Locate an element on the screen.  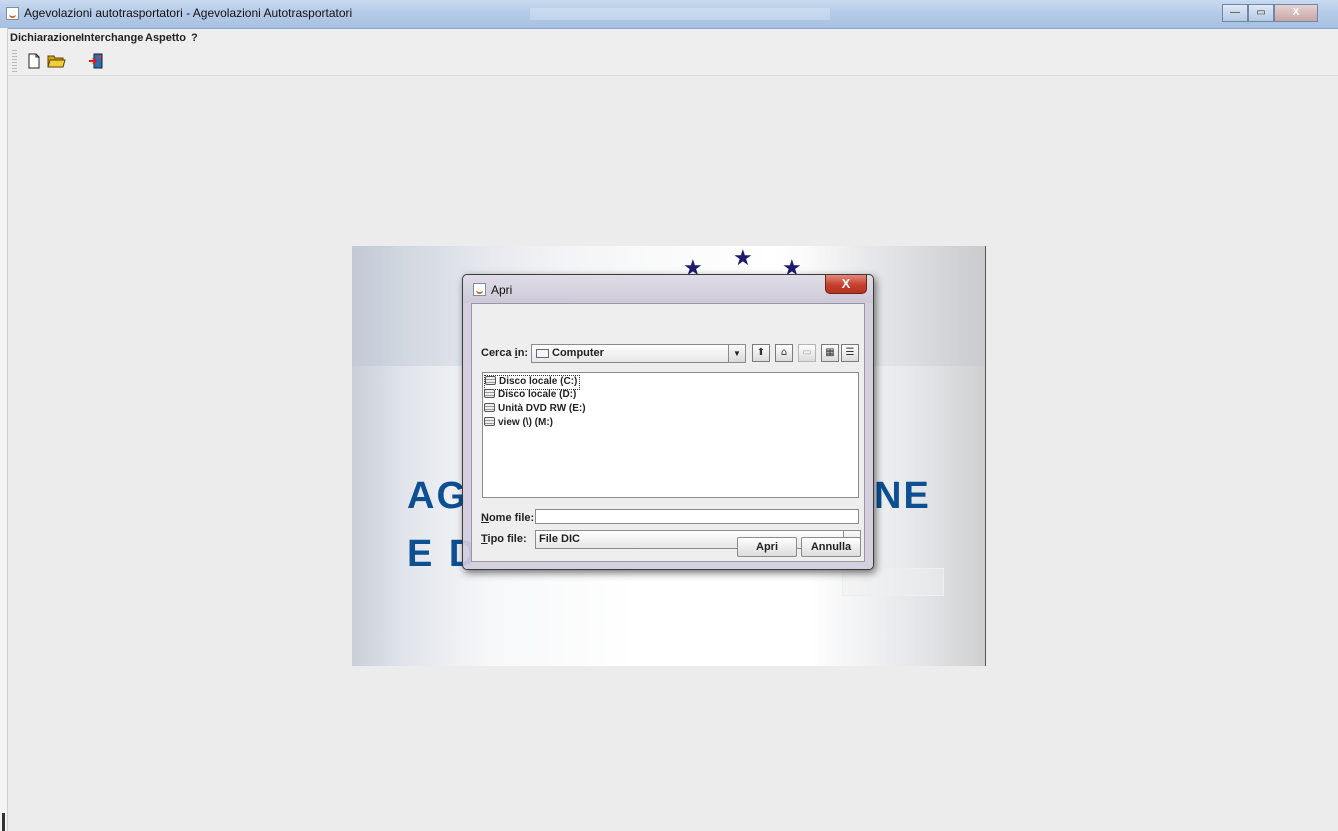
minimize-button: — is located at coordinates (1235, 13).